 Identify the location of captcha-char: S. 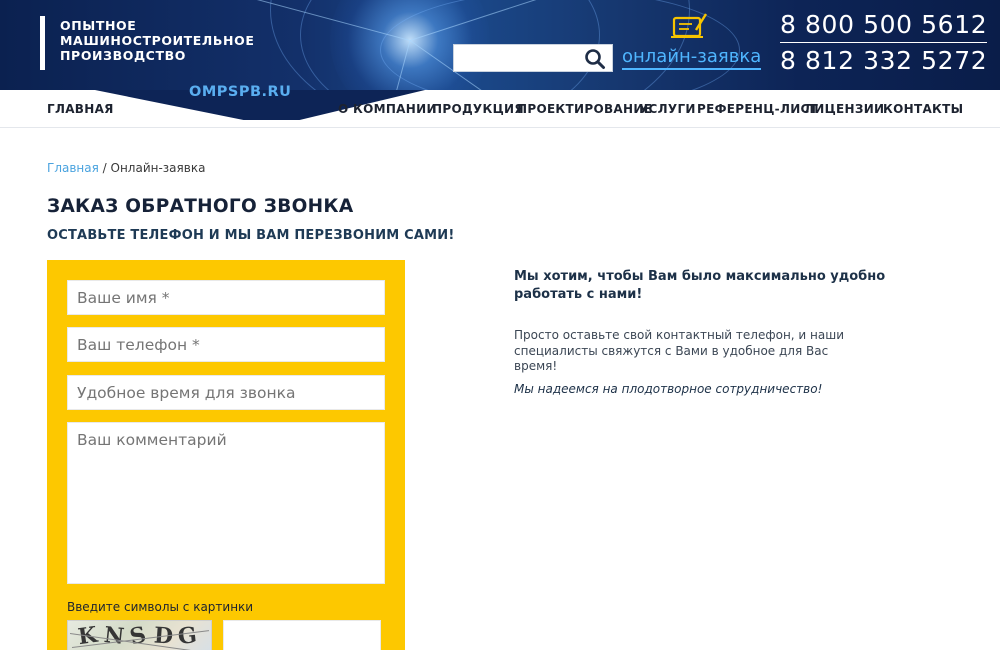
(138, 635).